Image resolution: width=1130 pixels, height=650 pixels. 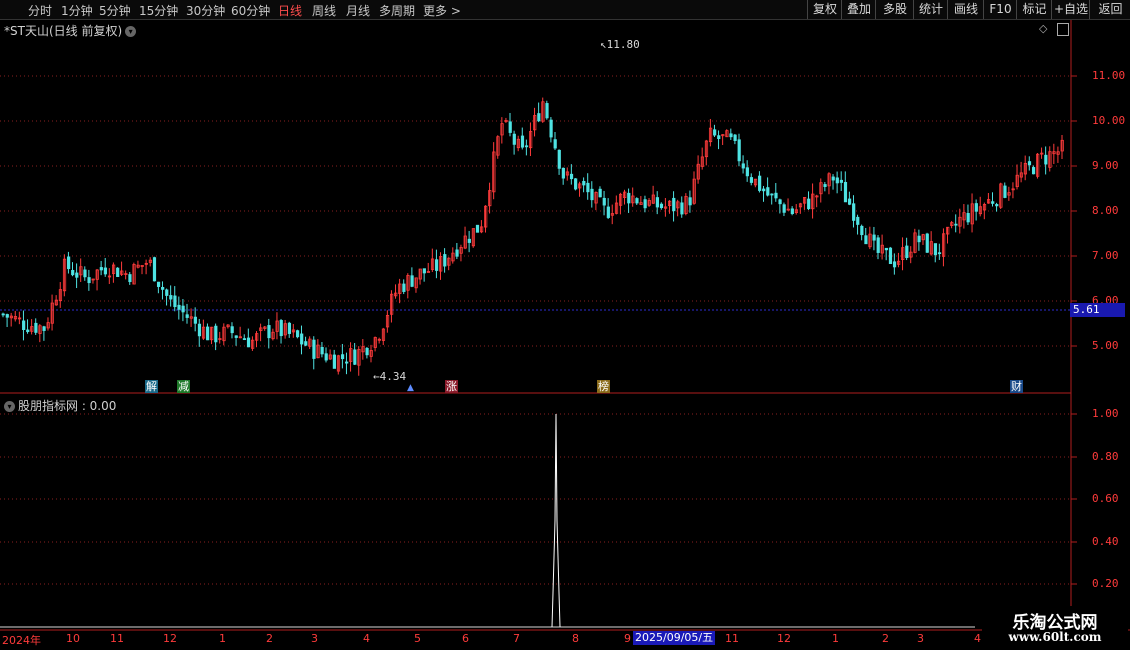 What do you see at coordinates (556, 520) in the screenshot?
I see `indicator-spike` at bounding box center [556, 520].